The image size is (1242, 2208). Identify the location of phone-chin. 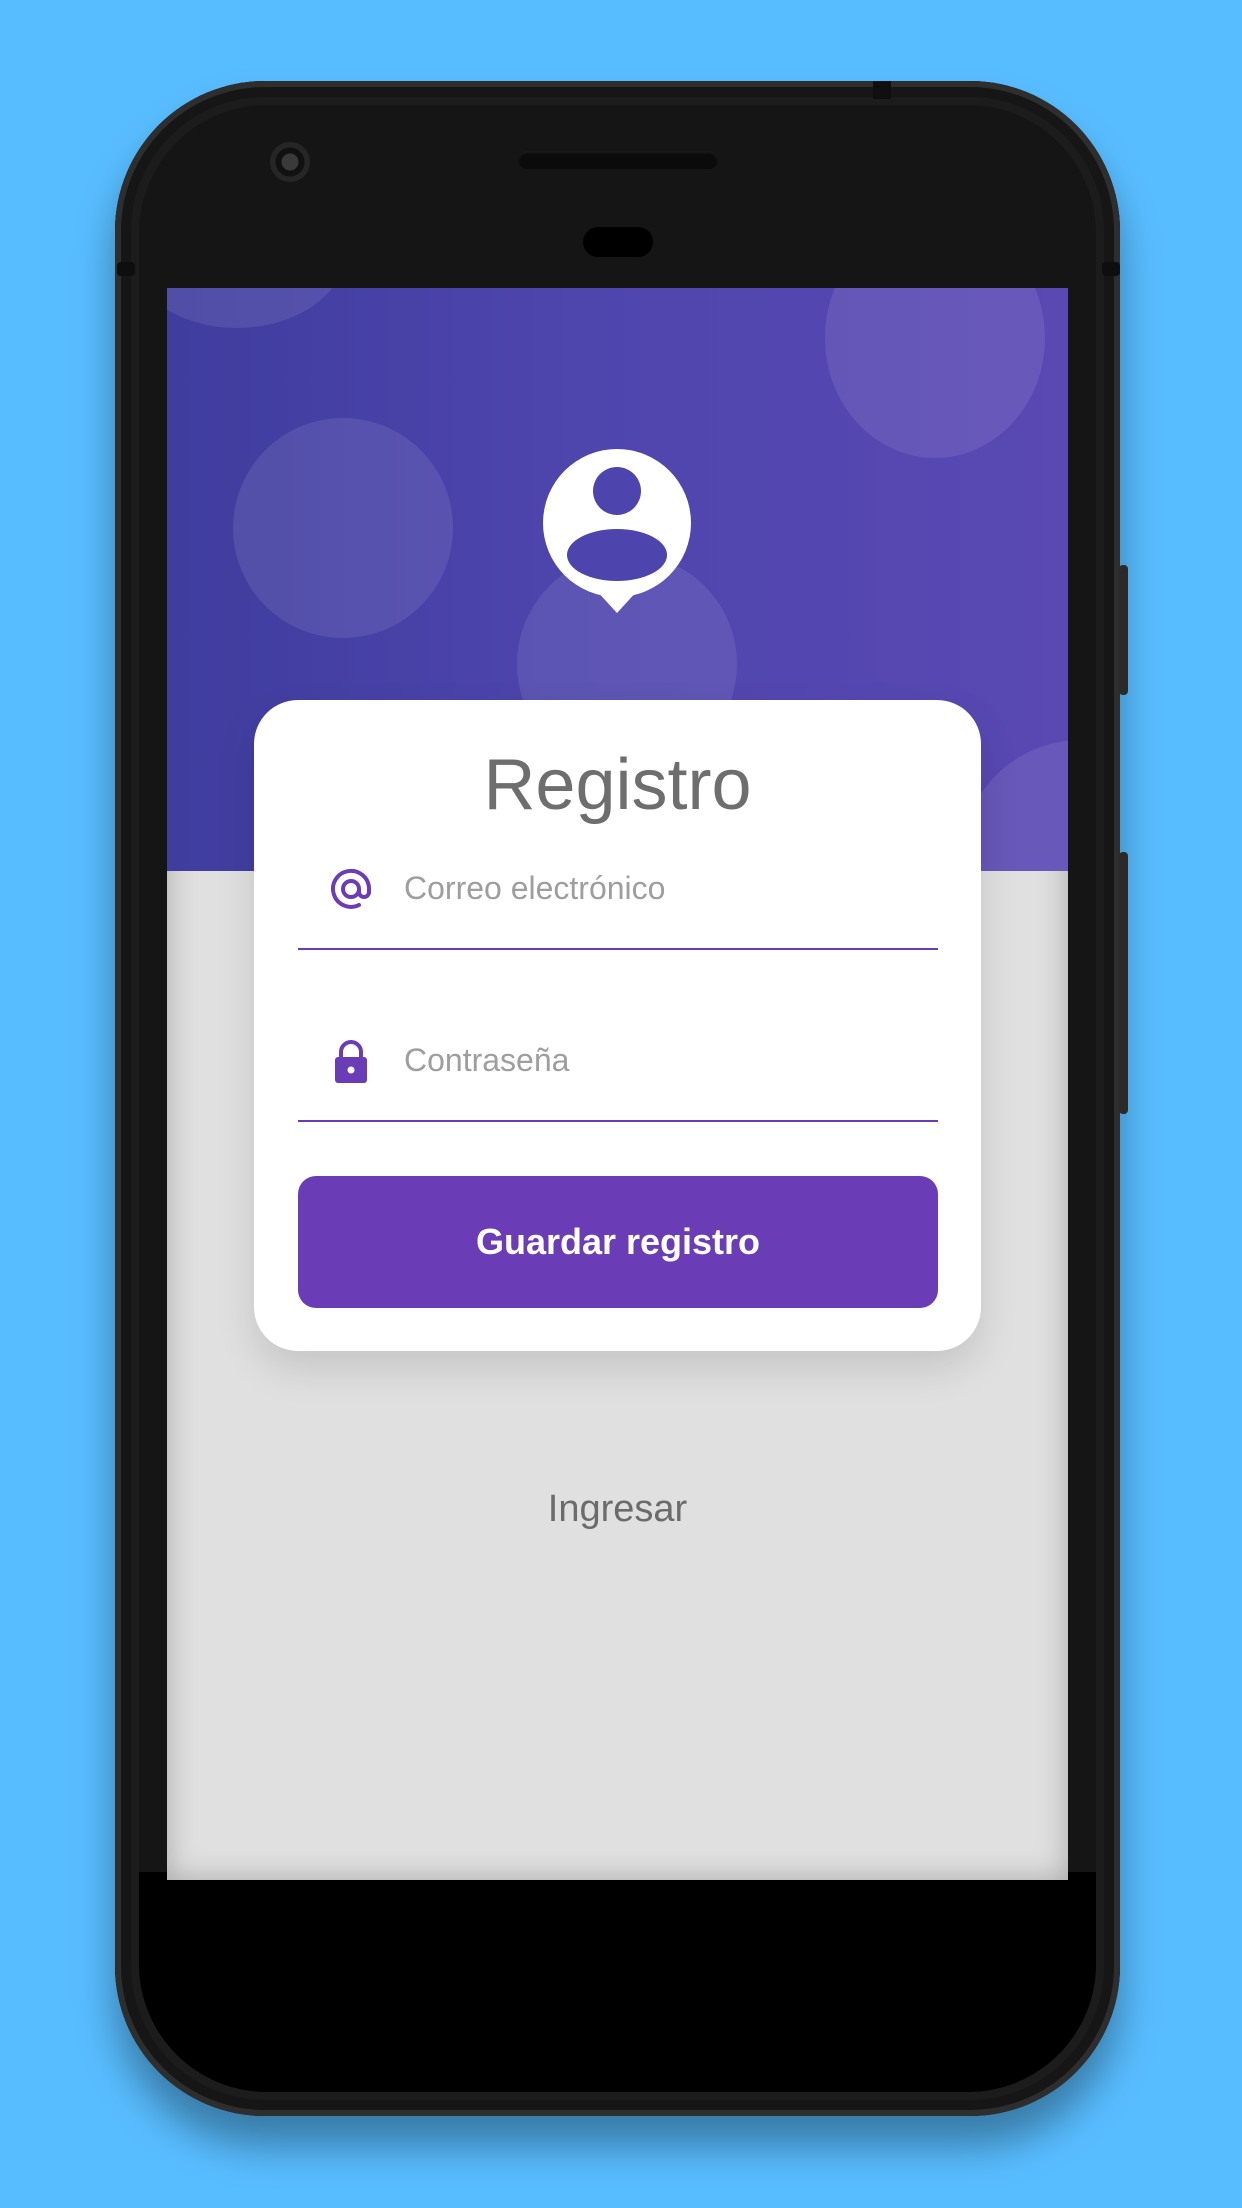
(617, 1982).